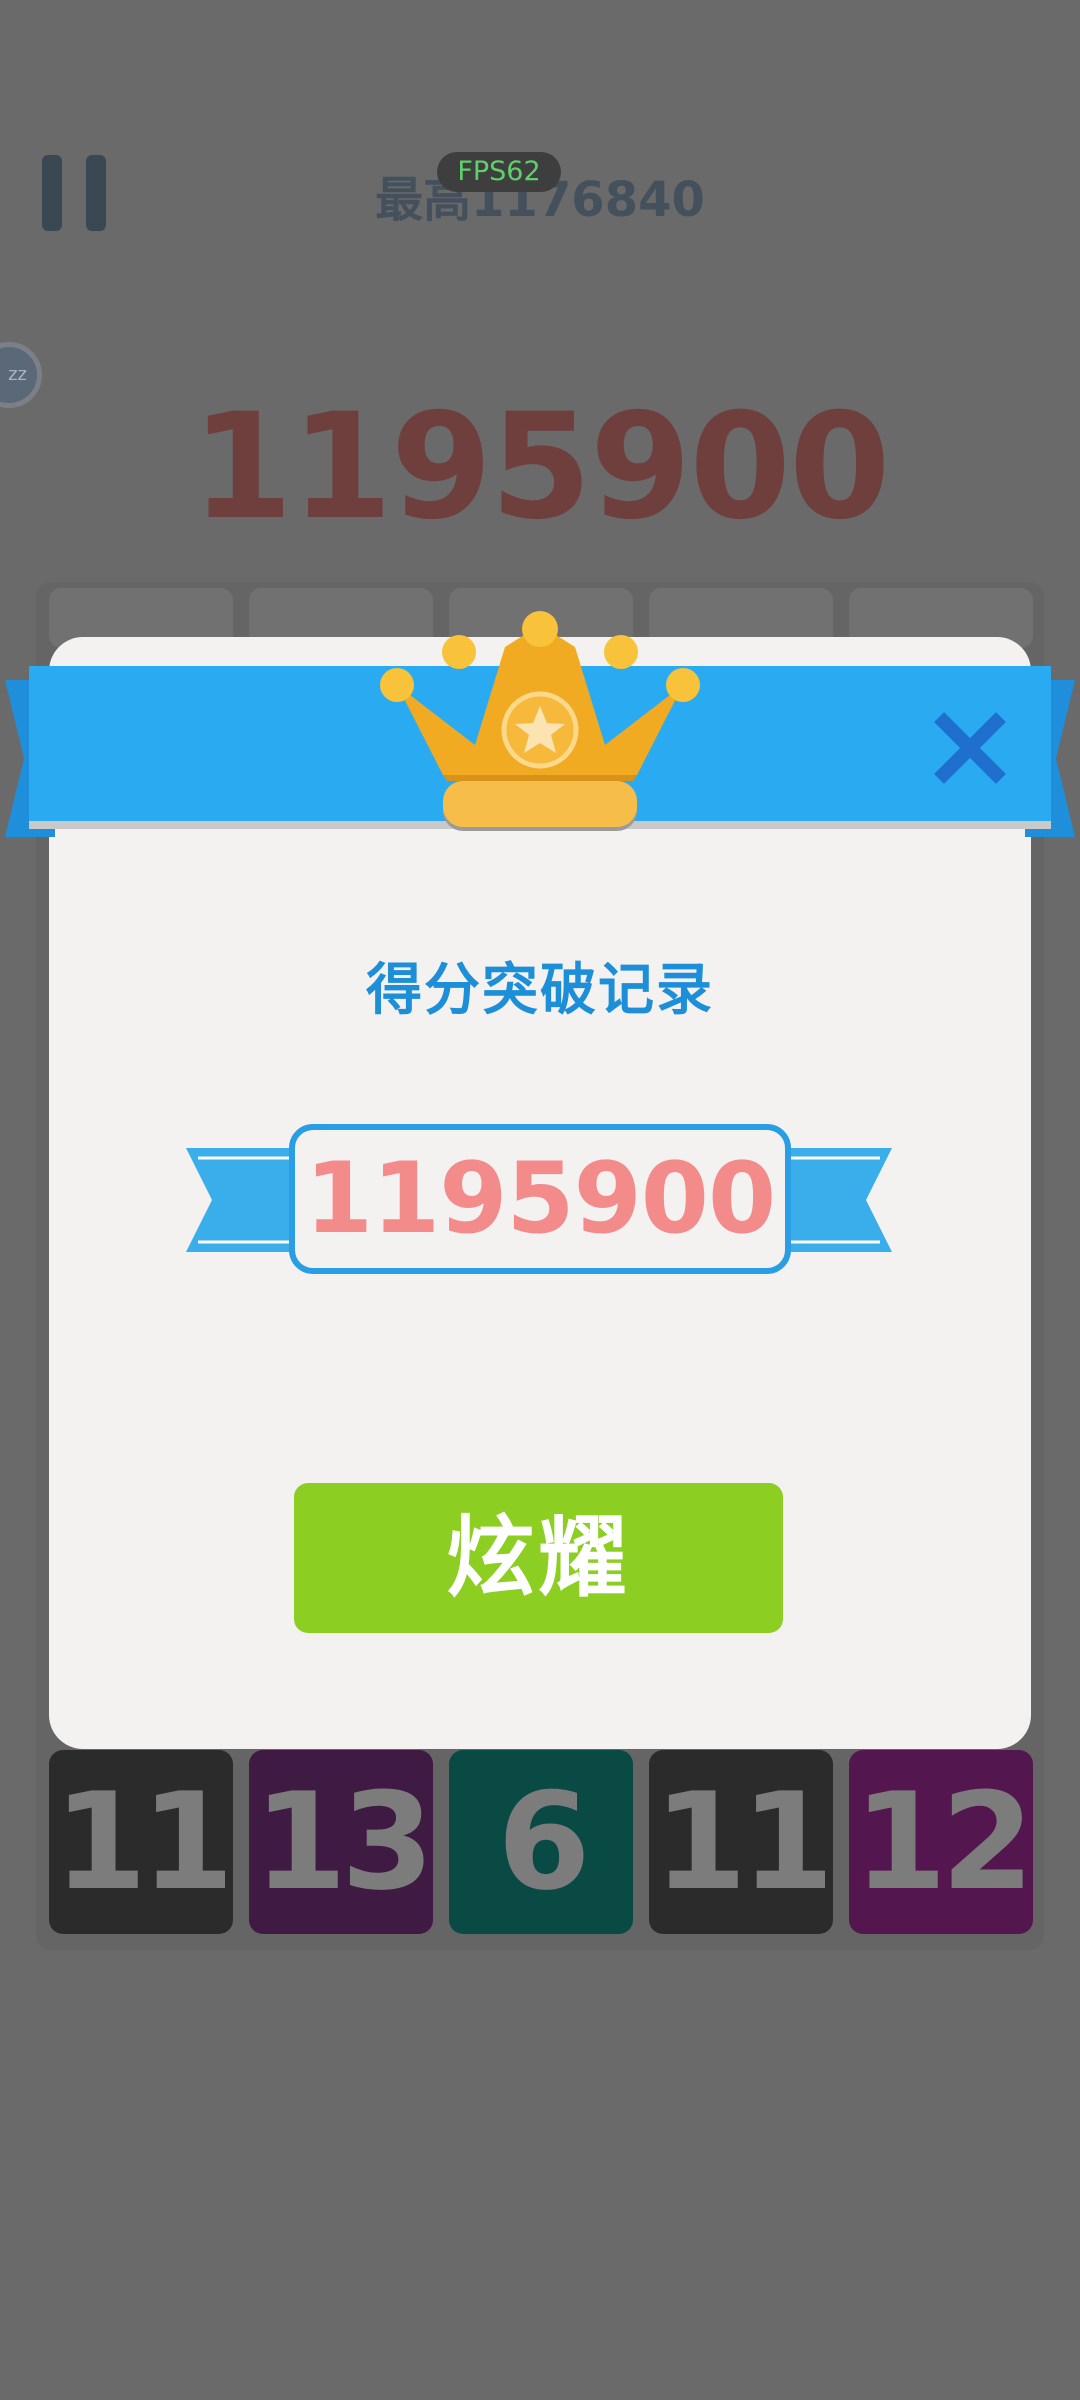 The image size is (1080, 2400). What do you see at coordinates (538, 1558) in the screenshot?
I see `show-off-button: 炫耀` at bounding box center [538, 1558].